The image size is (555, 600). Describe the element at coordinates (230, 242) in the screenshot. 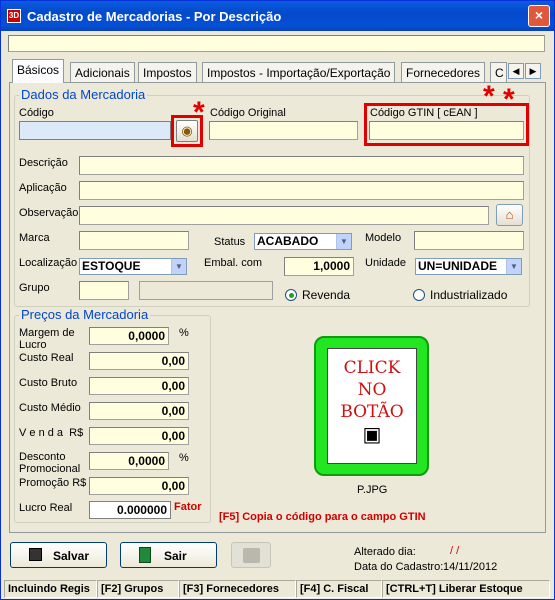

I see `status-label: Status` at that location.